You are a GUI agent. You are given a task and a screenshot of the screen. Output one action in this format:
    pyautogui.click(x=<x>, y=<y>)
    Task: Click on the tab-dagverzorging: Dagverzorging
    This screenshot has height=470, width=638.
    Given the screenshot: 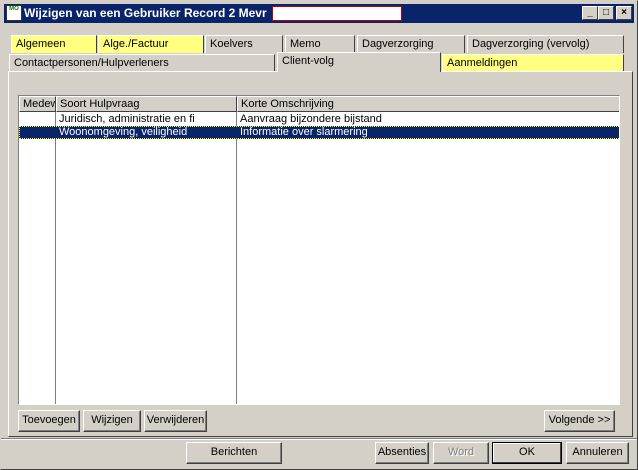 What is the action you would take?
    pyautogui.click(x=411, y=44)
    